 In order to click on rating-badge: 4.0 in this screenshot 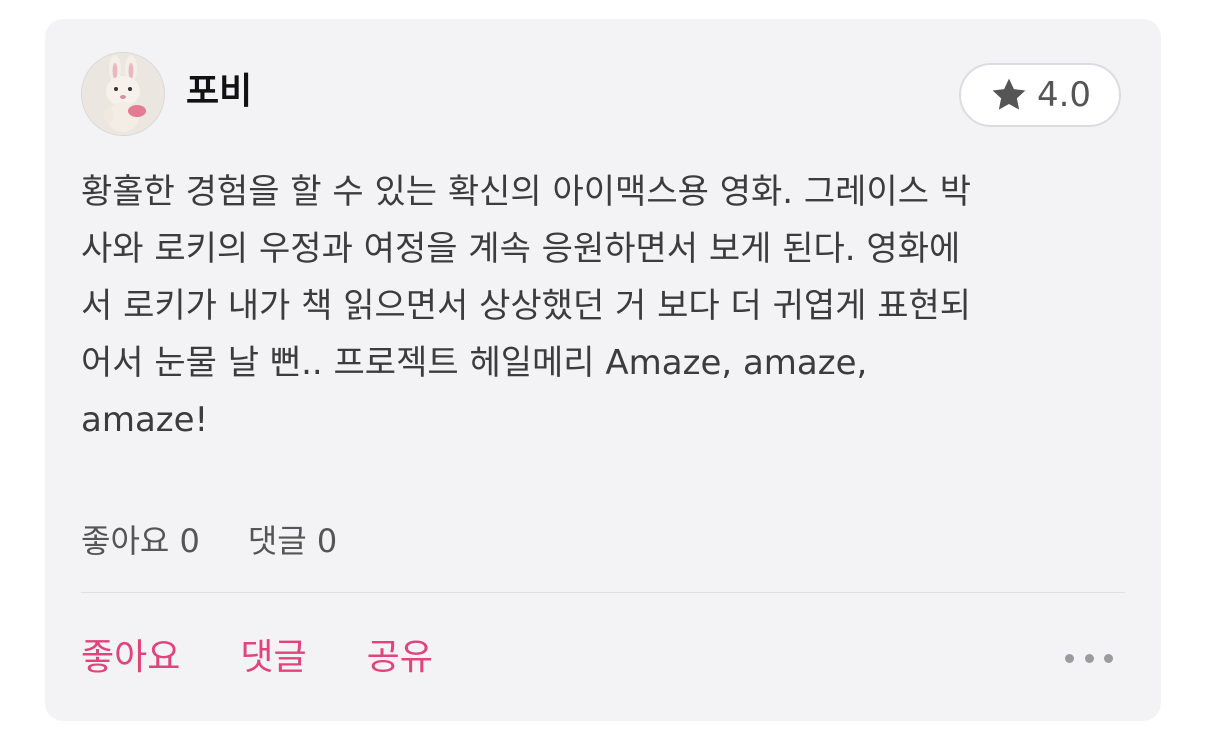, I will do `click(1040, 95)`.